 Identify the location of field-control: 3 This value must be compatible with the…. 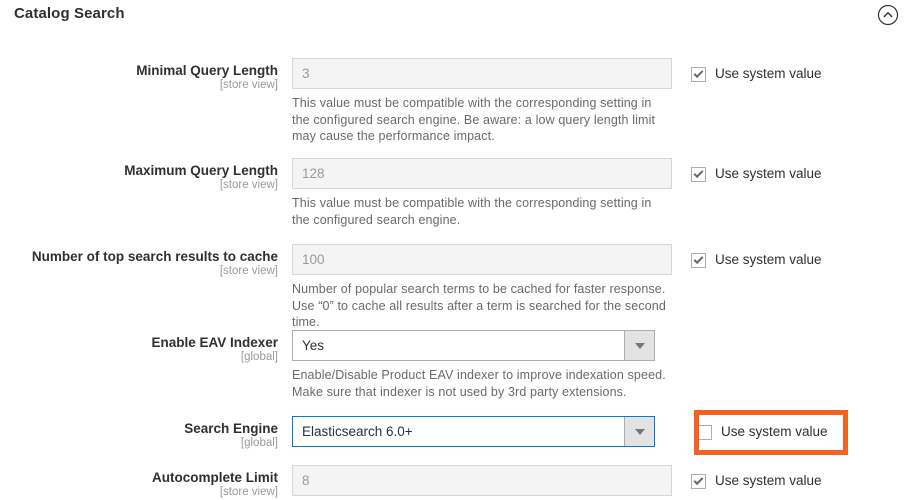
(482, 101).